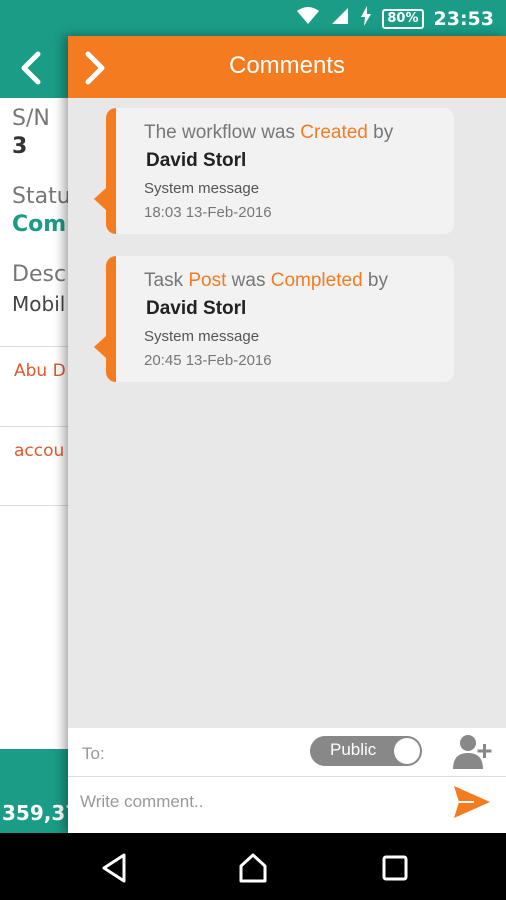  Describe the element at coordinates (395, 868) in the screenshot. I see `recents-icon` at that location.